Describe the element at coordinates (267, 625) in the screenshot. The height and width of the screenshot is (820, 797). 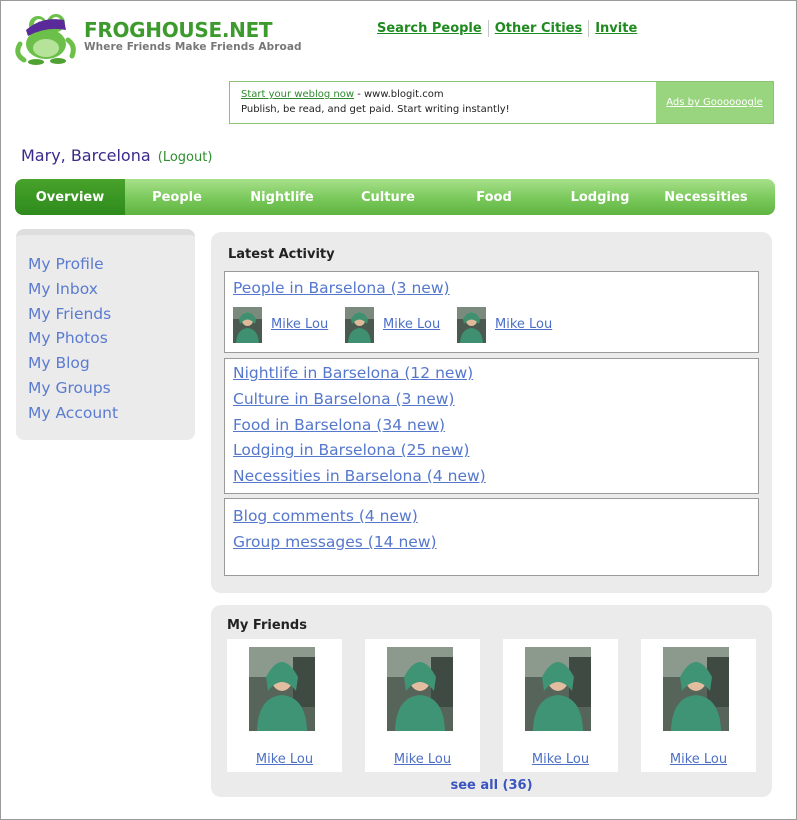
I see `my-friends-title: My Friends` at that location.